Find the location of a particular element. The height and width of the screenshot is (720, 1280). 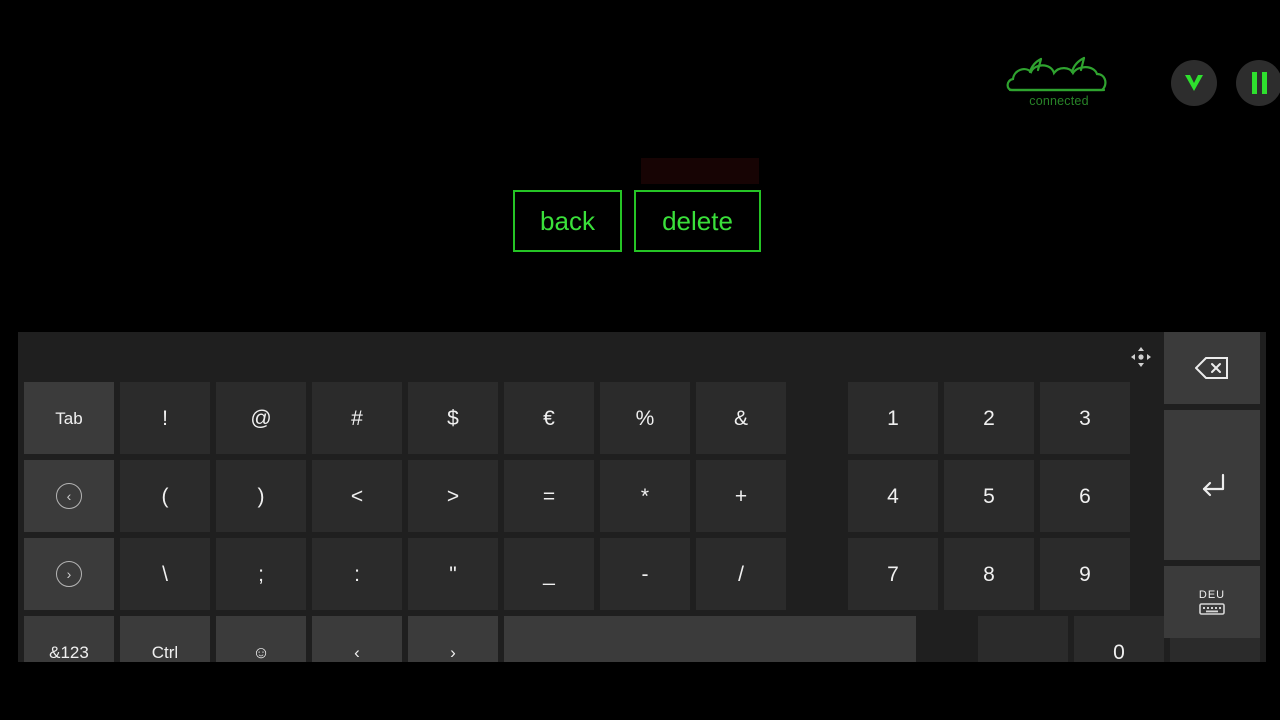

key-label: 8 is located at coordinates (989, 574).